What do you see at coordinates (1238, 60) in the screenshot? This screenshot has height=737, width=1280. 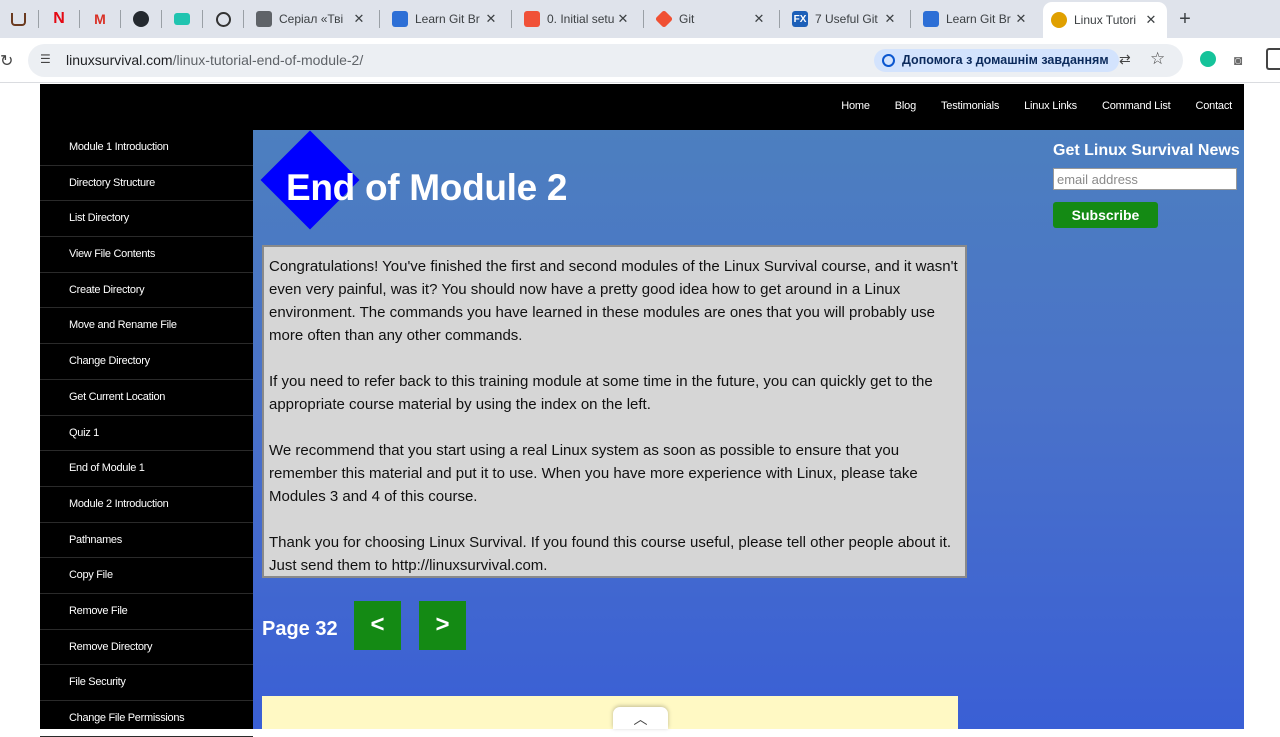 I see `camera-icon: ◙` at bounding box center [1238, 60].